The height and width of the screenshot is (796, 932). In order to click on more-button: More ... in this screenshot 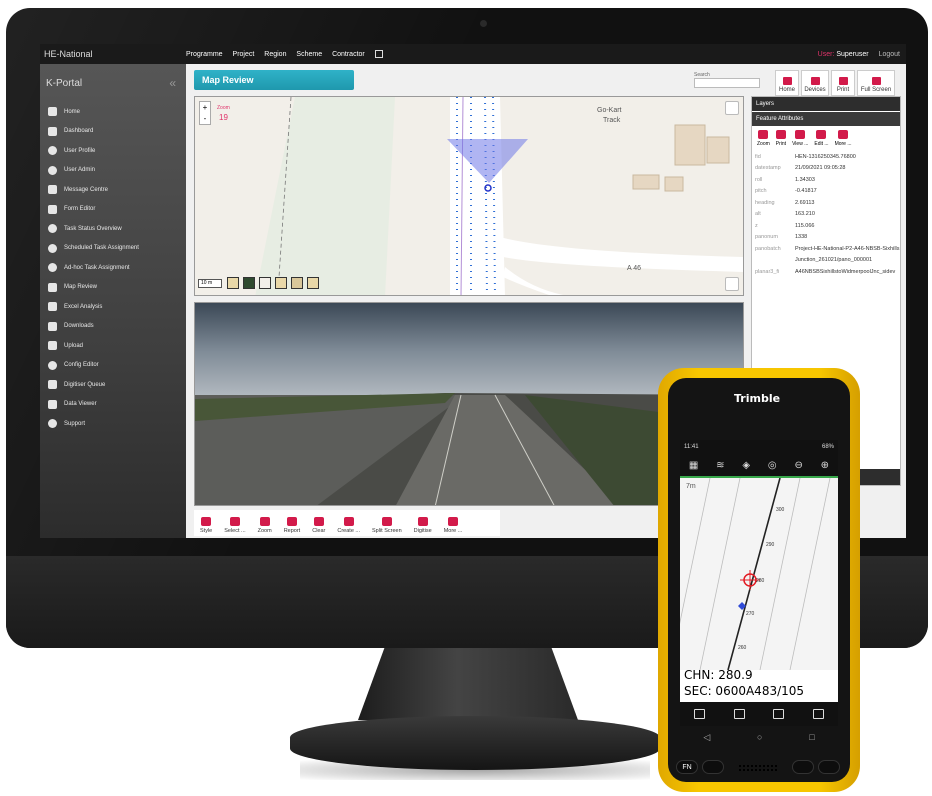, I will do `click(453, 525)`.